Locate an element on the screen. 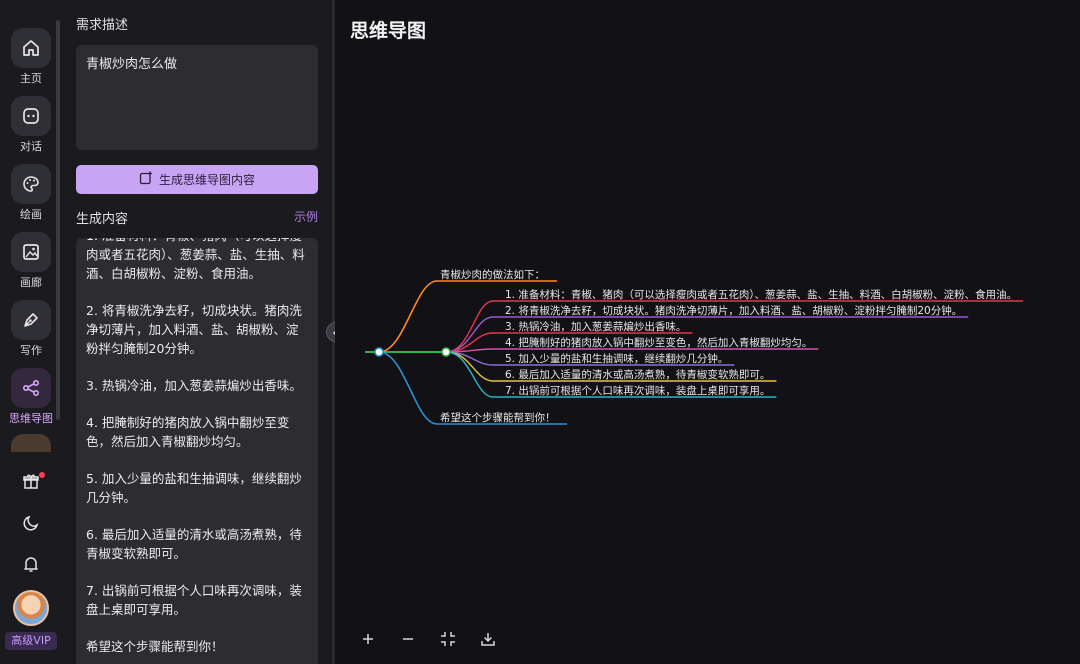 This screenshot has width=1080, height=664. nav-label-write: 写作 is located at coordinates (31, 350).